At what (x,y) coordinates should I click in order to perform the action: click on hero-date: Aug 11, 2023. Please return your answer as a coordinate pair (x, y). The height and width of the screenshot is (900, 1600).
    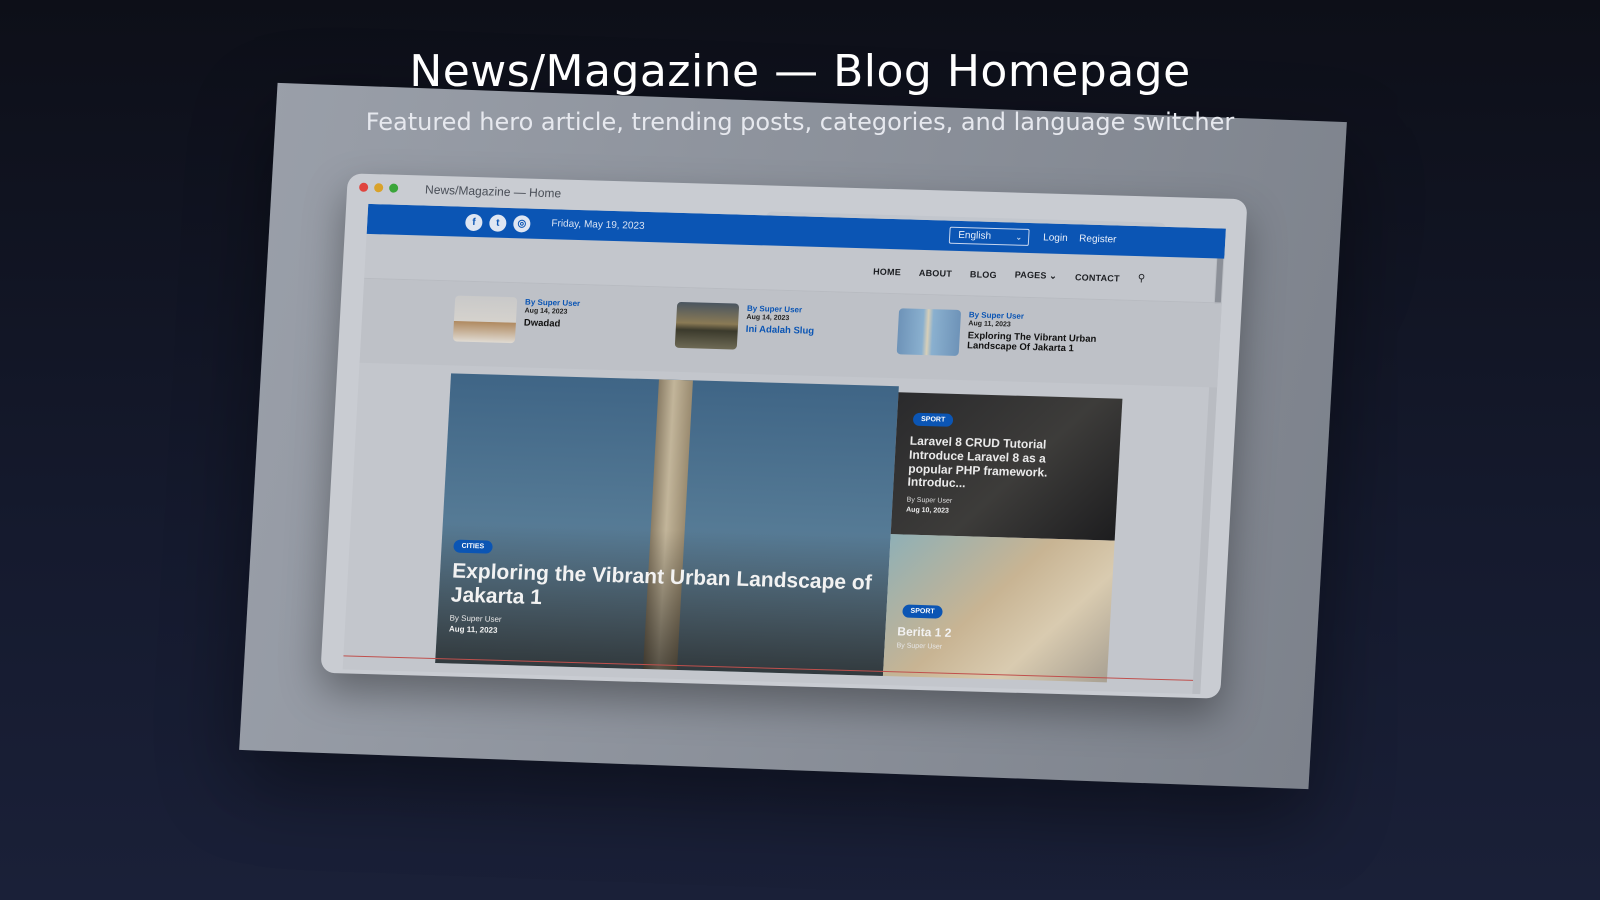
    Looking at the image, I should click on (473, 629).